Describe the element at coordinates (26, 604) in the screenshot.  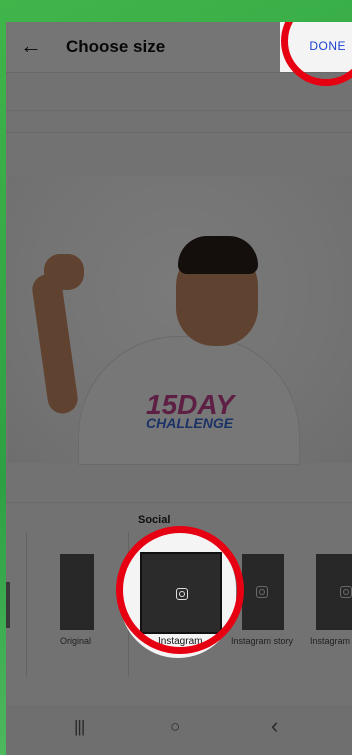
I see `strip-separator` at that location.